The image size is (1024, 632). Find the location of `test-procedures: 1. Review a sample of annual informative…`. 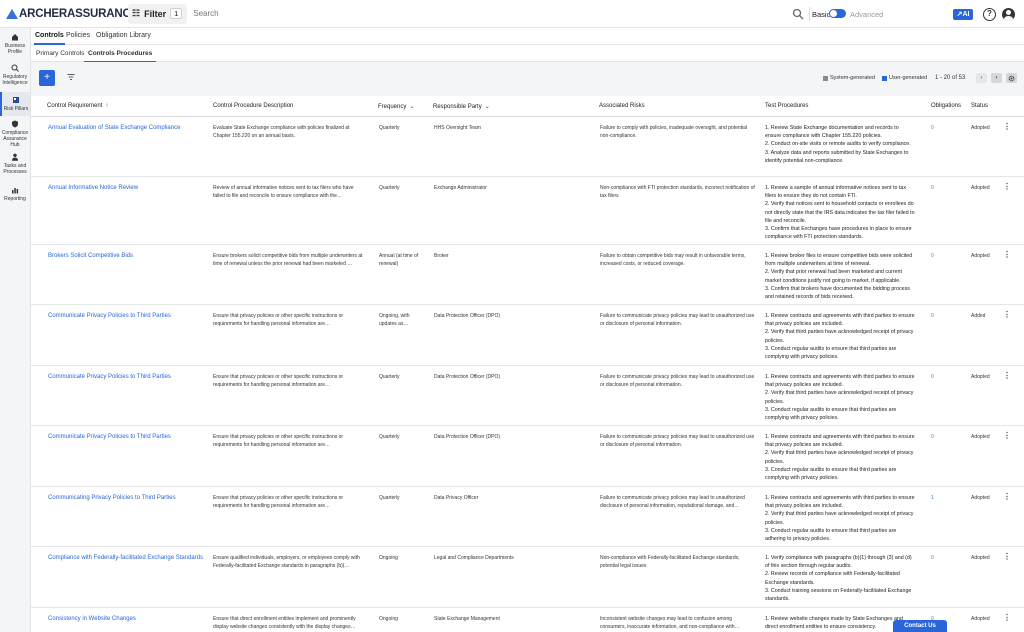

test-procedures: 1. Review a sample of annual informative… is located at coordinates (840, 213).